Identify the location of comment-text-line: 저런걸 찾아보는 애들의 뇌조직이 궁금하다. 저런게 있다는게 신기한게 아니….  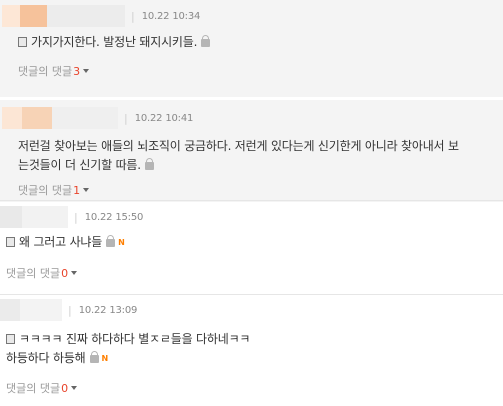
(238, 146).